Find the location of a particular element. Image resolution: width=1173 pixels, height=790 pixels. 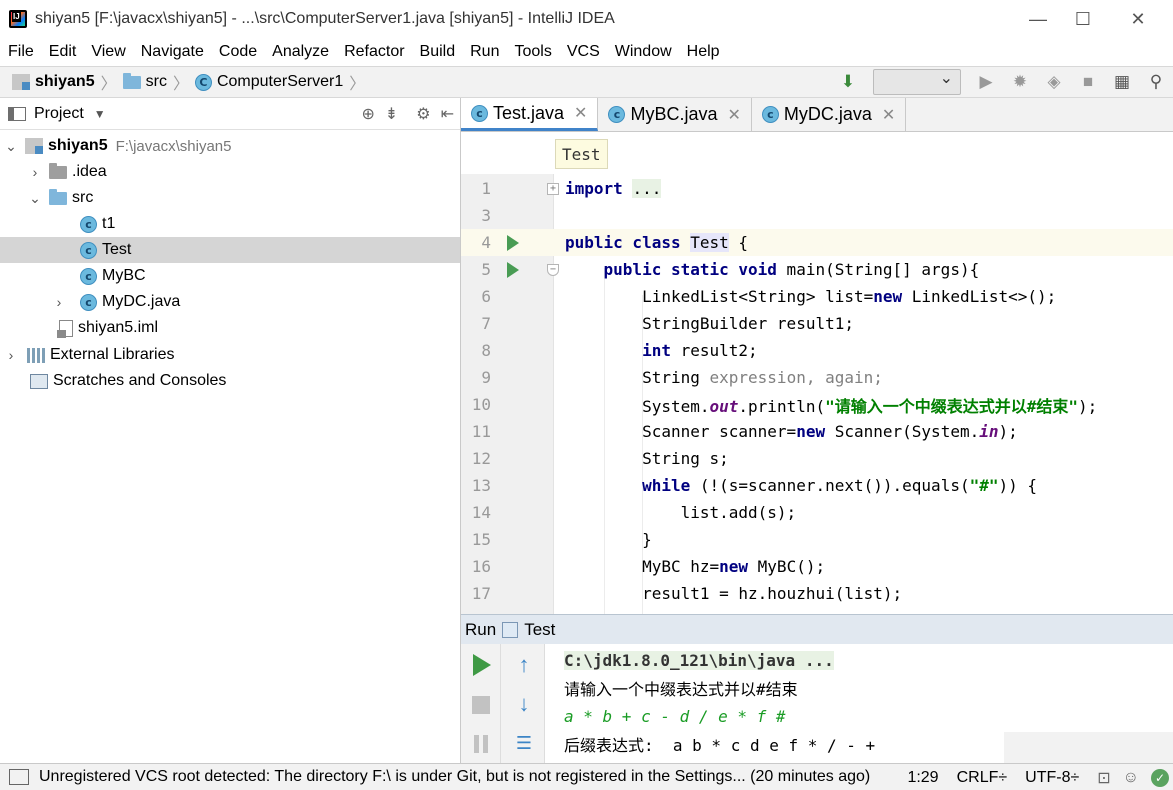

pause-icon is located at coordinates (481, 744).